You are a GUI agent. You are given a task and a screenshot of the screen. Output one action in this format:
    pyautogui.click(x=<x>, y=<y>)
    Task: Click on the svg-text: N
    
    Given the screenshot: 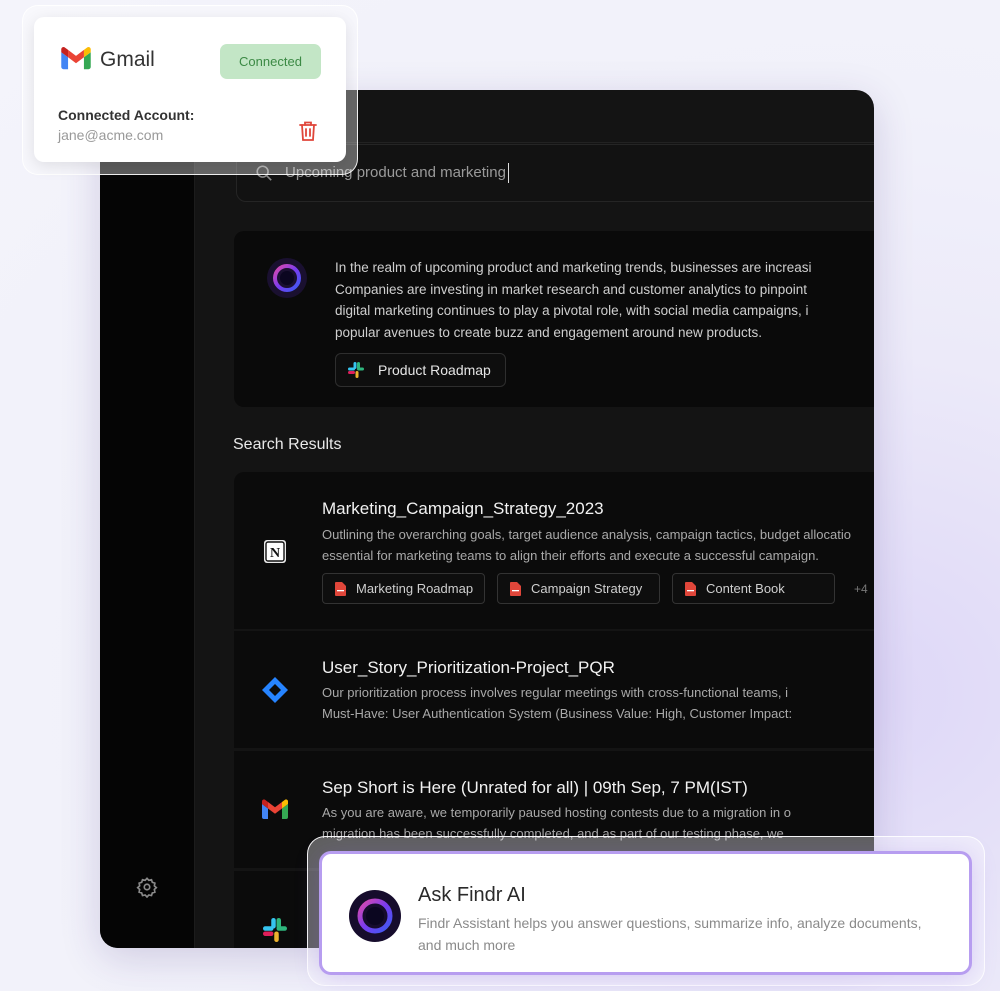 What is the action you would take?
    pyautogui.click(x=275, y=553)
    